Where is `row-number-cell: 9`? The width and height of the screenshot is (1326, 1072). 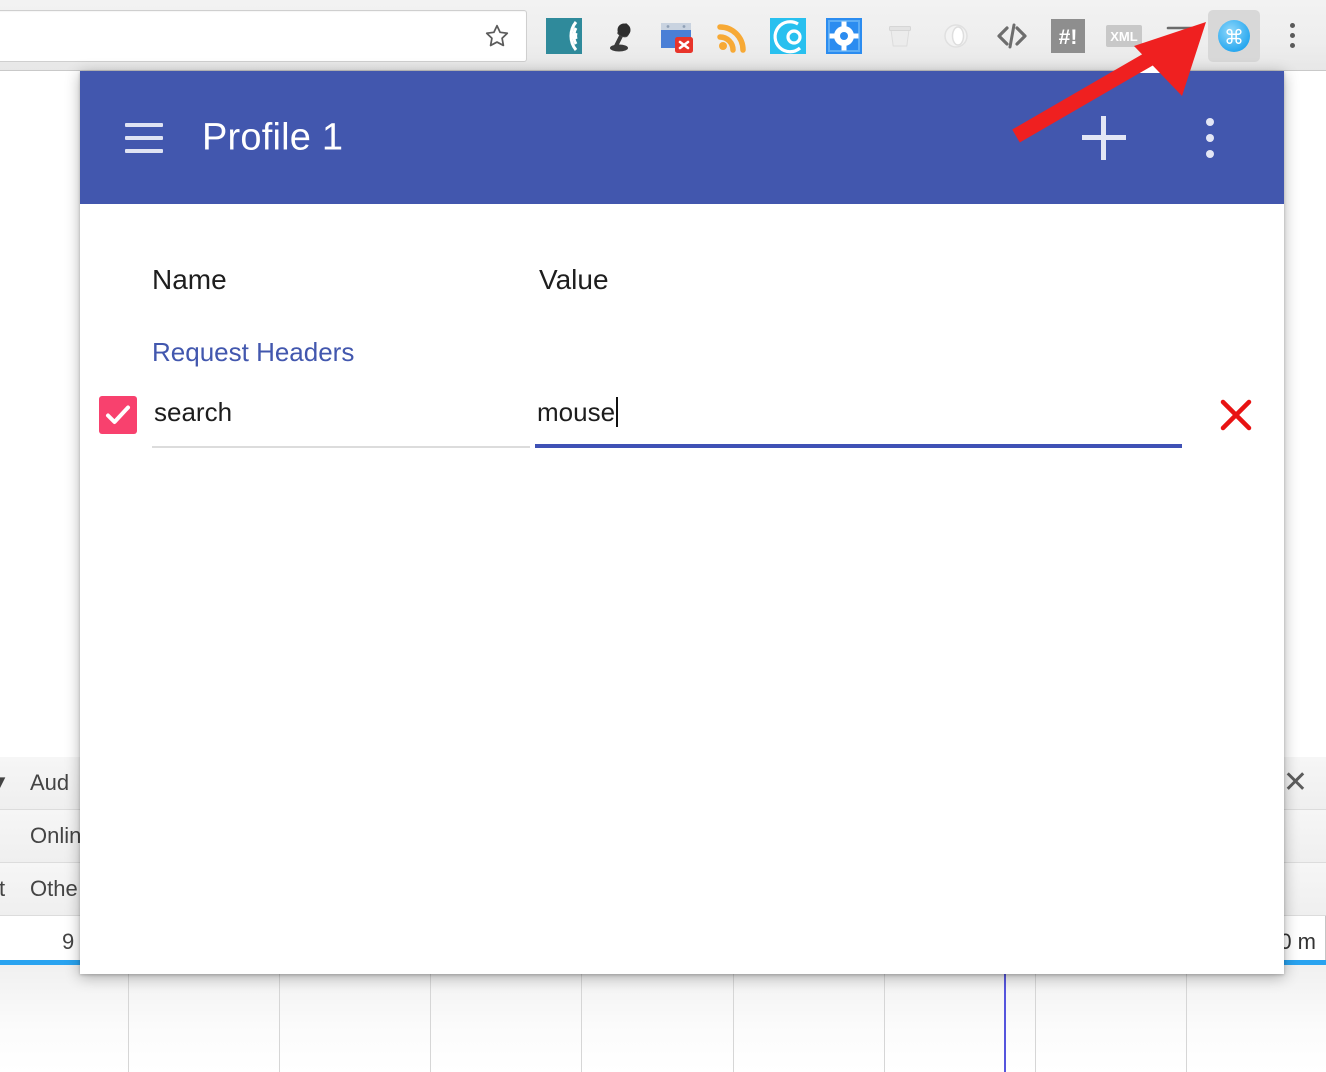
row-number-cell: 9 is located at coordinates (68, 941).